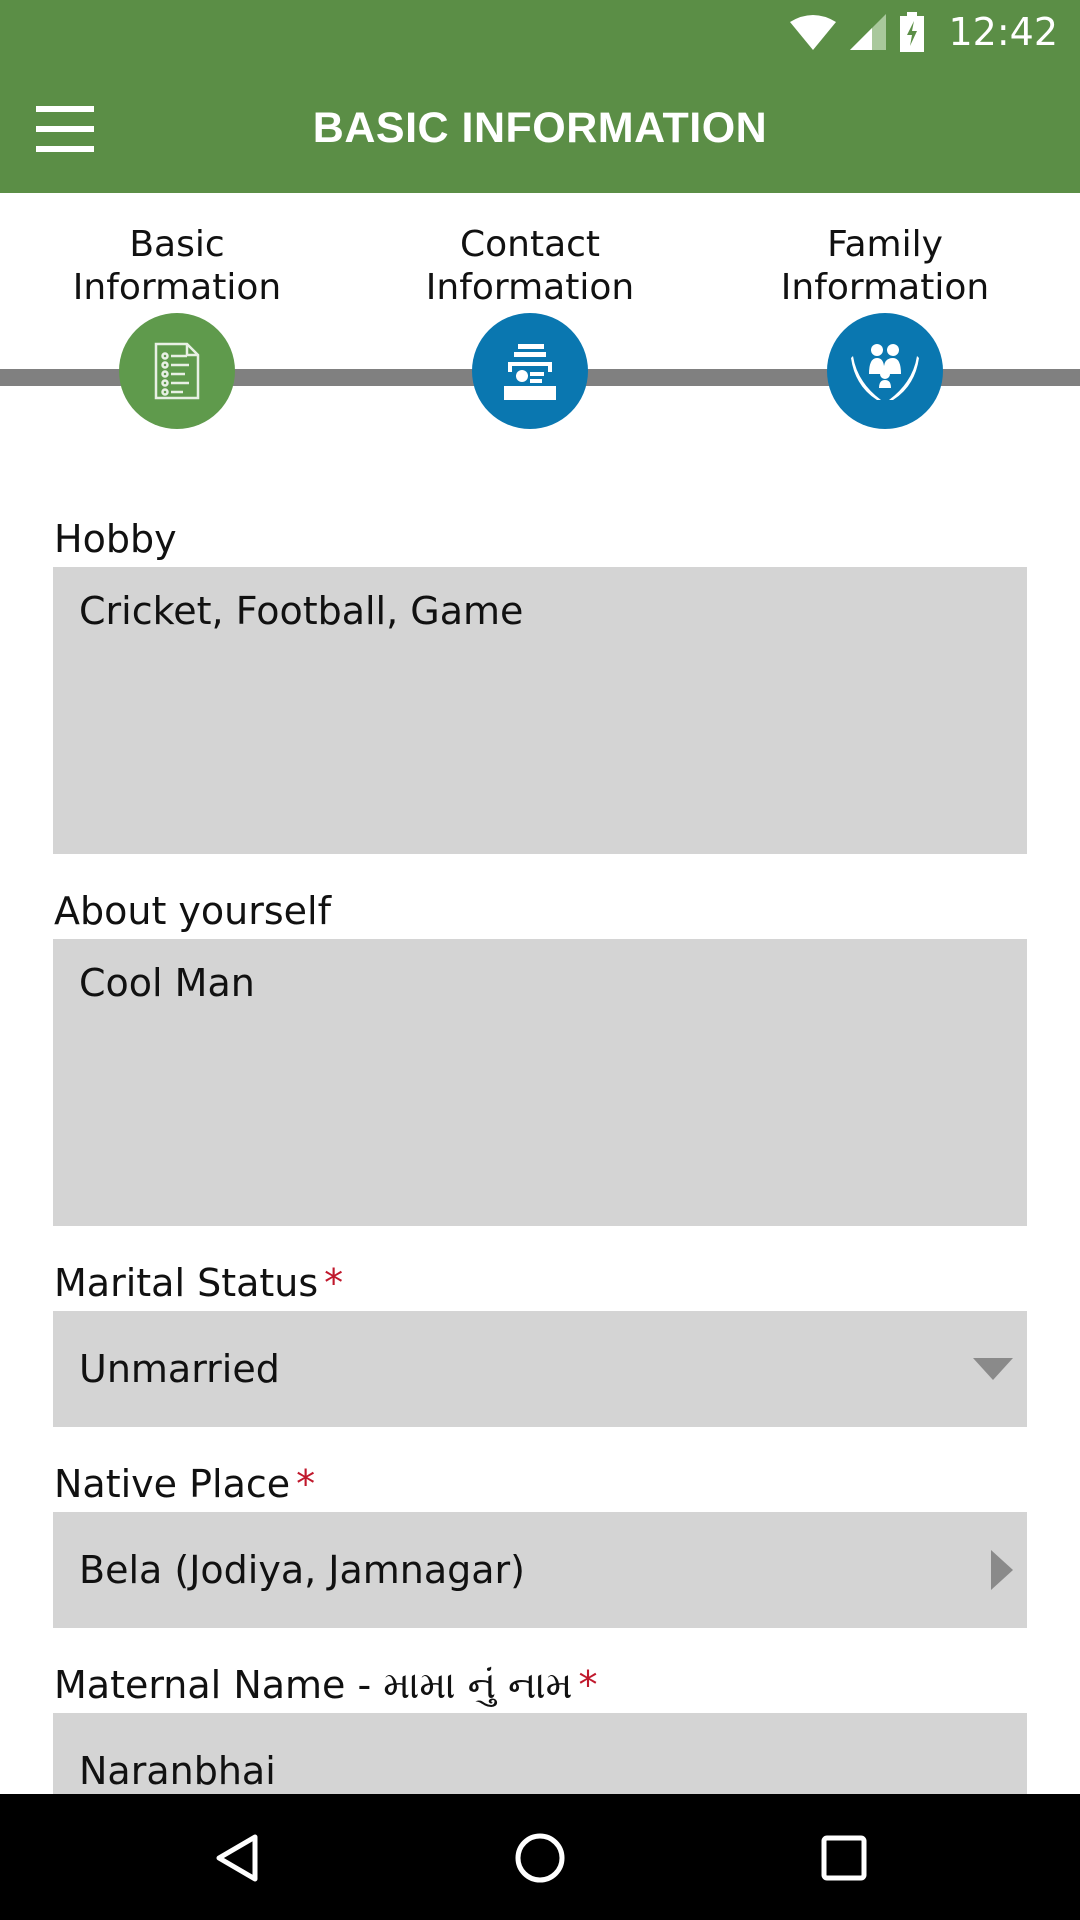 This screenshot has height=1920, width=1080. I want to click on document-list-icon, so click(177, 371).